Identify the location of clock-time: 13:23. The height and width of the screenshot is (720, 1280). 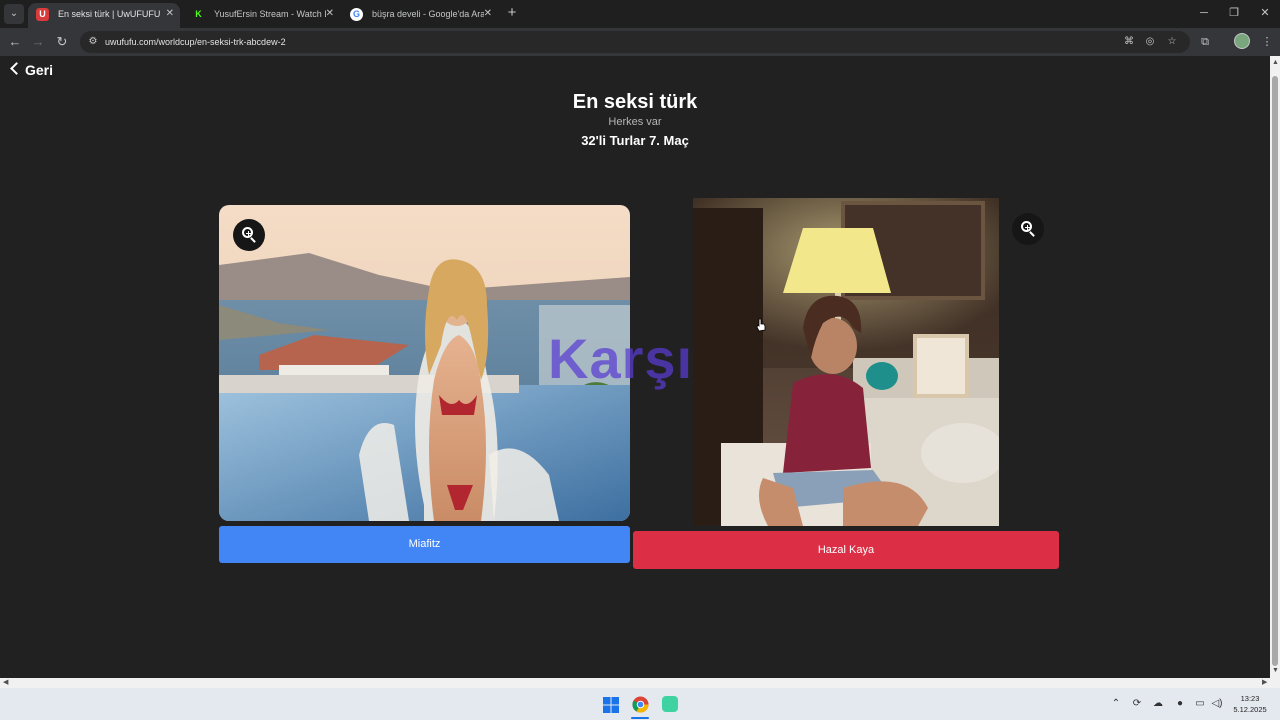
(1250, 698).